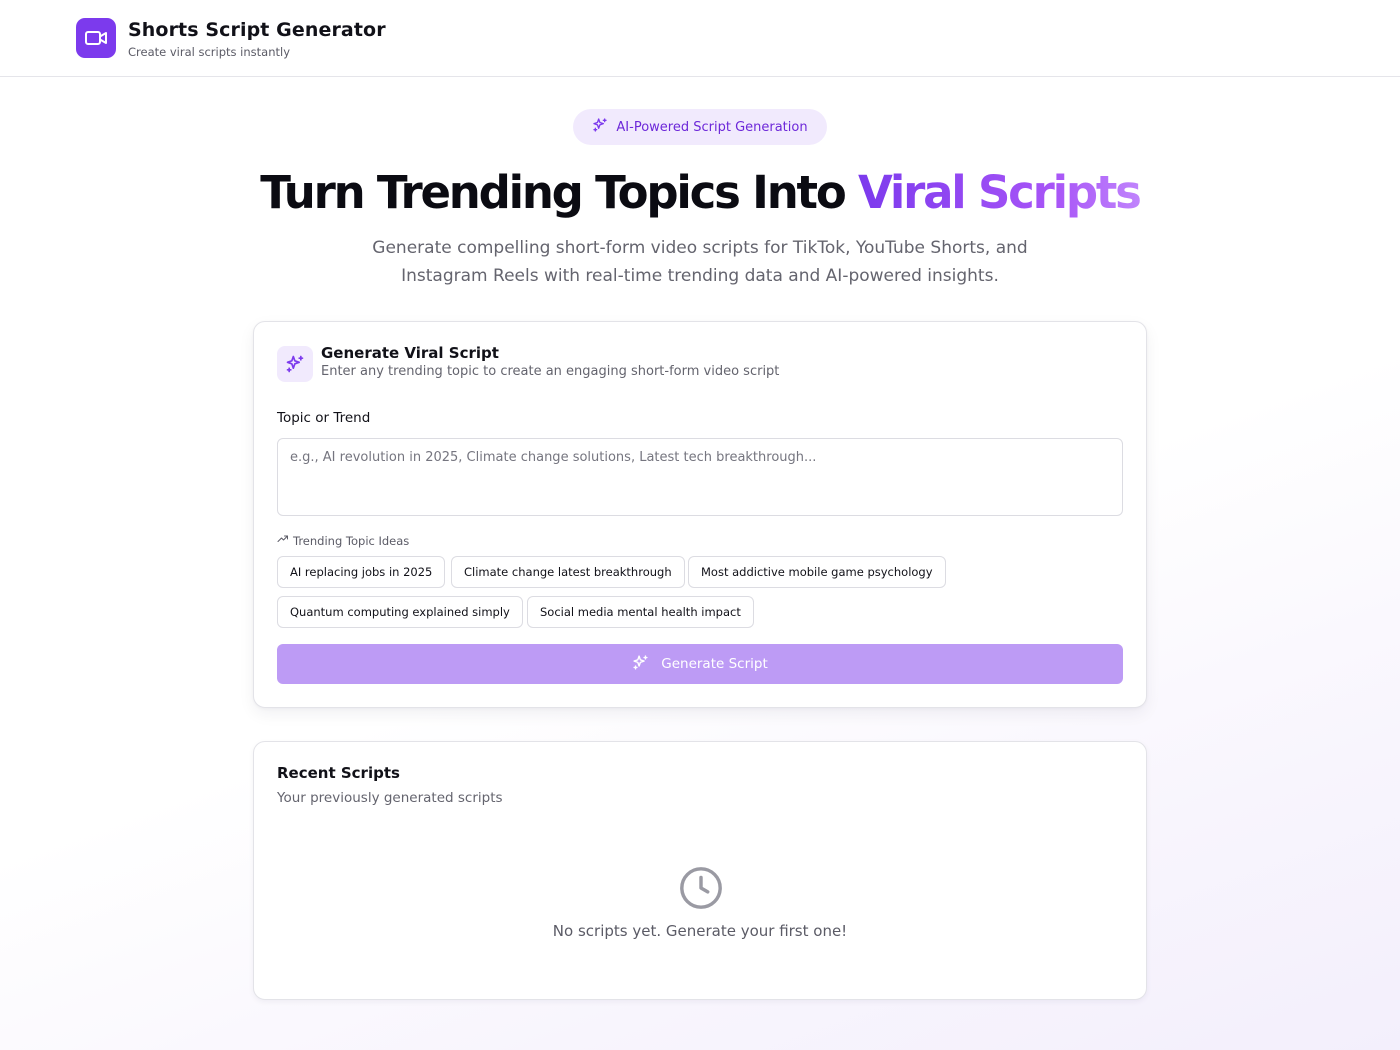 The image size is (1400, 1050). What do you see at coordinates (324, 418) in the screenshot?
I see `topic-label: Topic or Trend` at bounding box center [324, 418].